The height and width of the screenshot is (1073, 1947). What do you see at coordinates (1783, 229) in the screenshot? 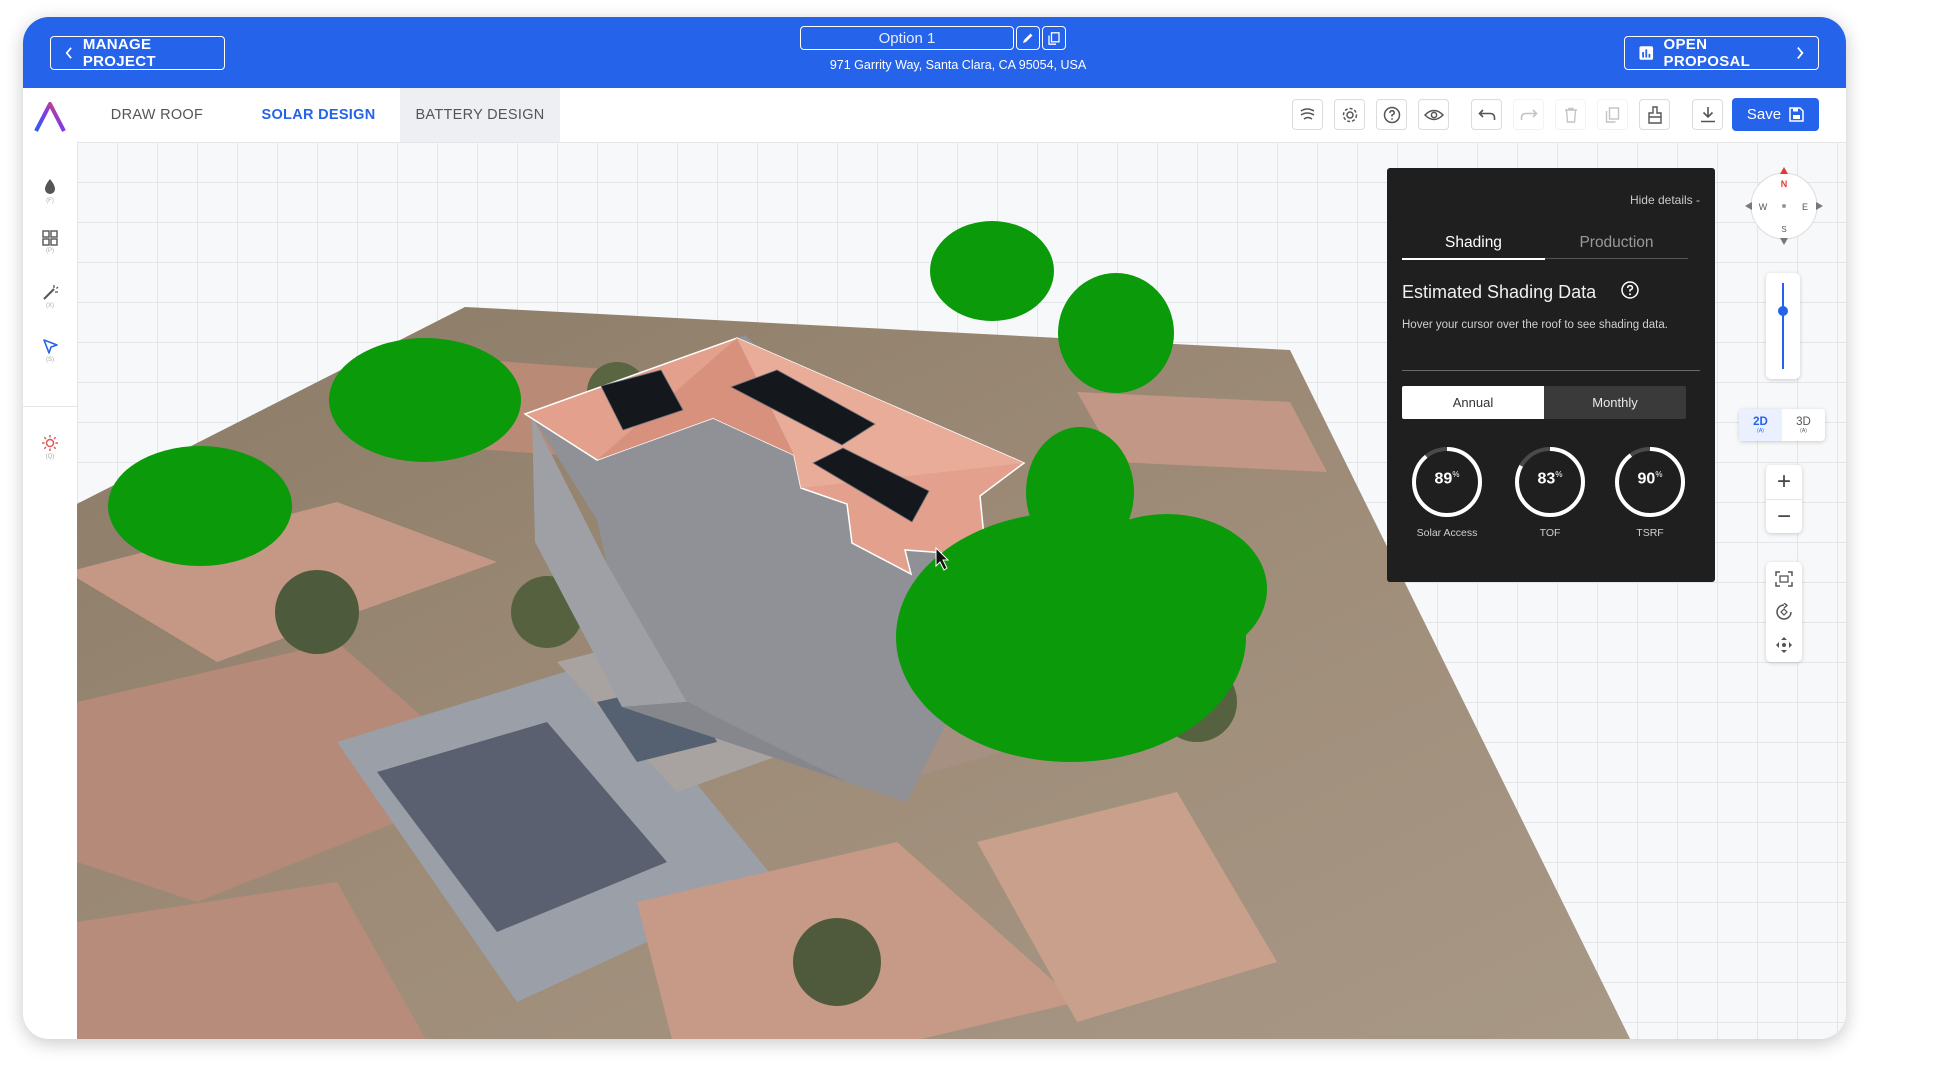
I see `compass-s: S` at bounding box center [1783, 229].